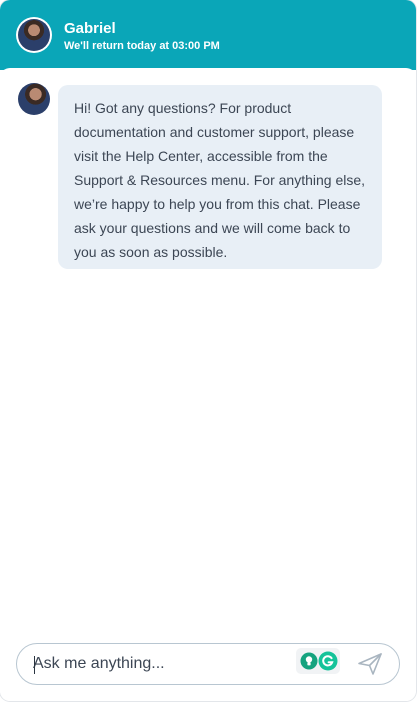 The image size is (418, 703). Describe the element at coordinates (142, 46) in the screenshot. I see `agent-status: We'll return today at 03:00 PM` at that location.